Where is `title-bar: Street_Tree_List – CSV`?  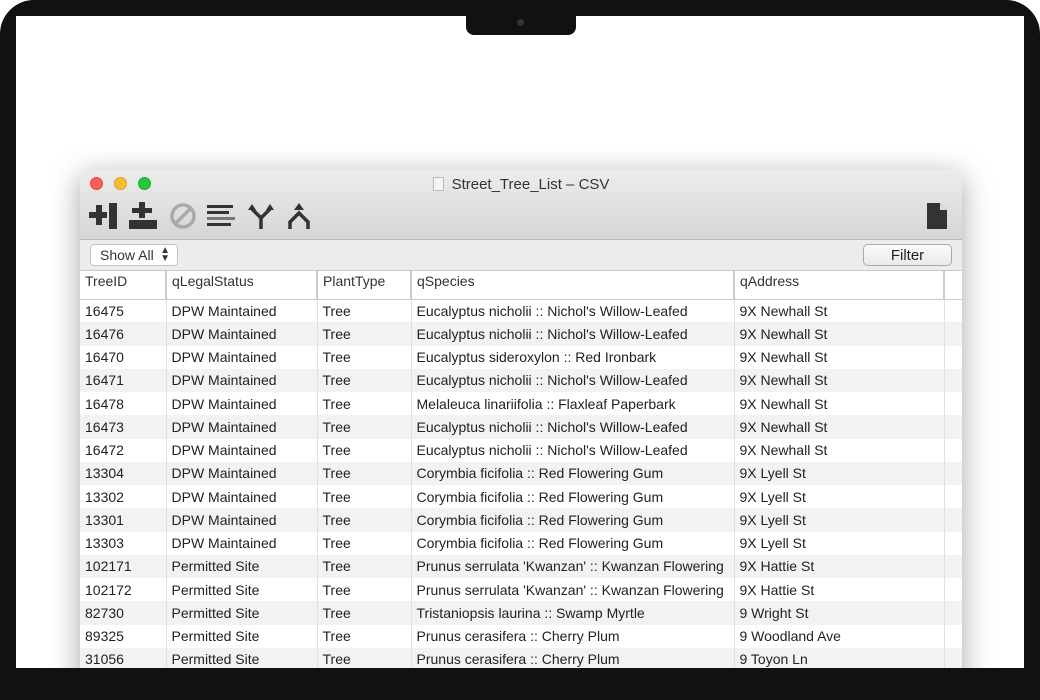 title-bar: Street_Tree_List – CSV is located at coordinates (521, 205).